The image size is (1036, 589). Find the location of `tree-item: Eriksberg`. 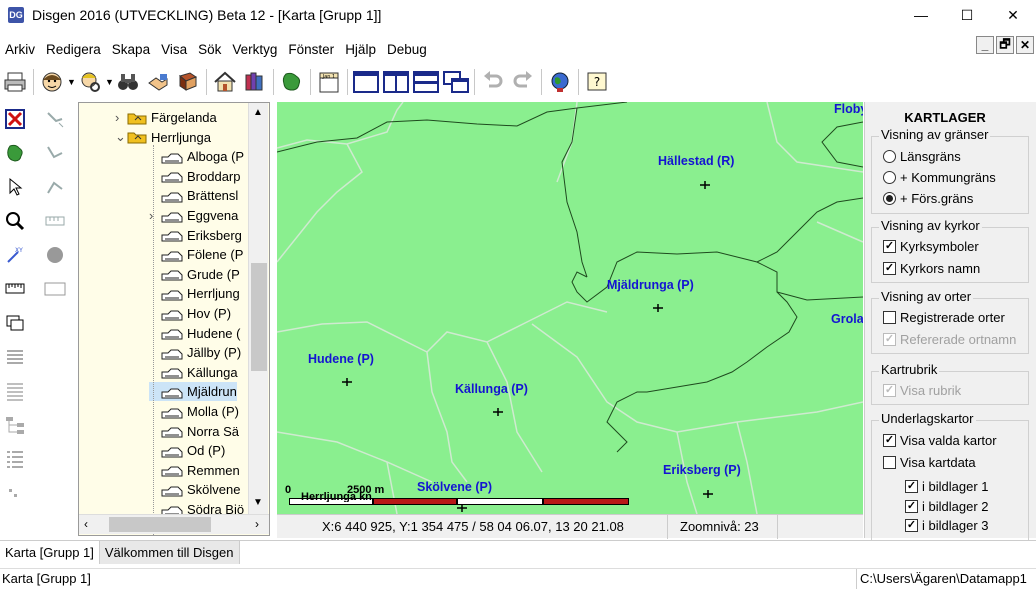

tree-item: Eriksberg is located at coordinates (195, 235).